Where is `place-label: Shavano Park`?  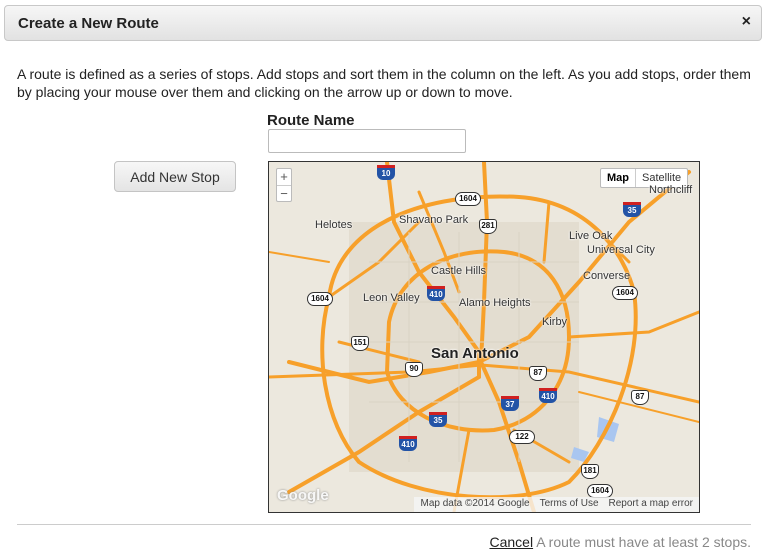 place-label: Shavano Park is located at coordinates (434, 220).